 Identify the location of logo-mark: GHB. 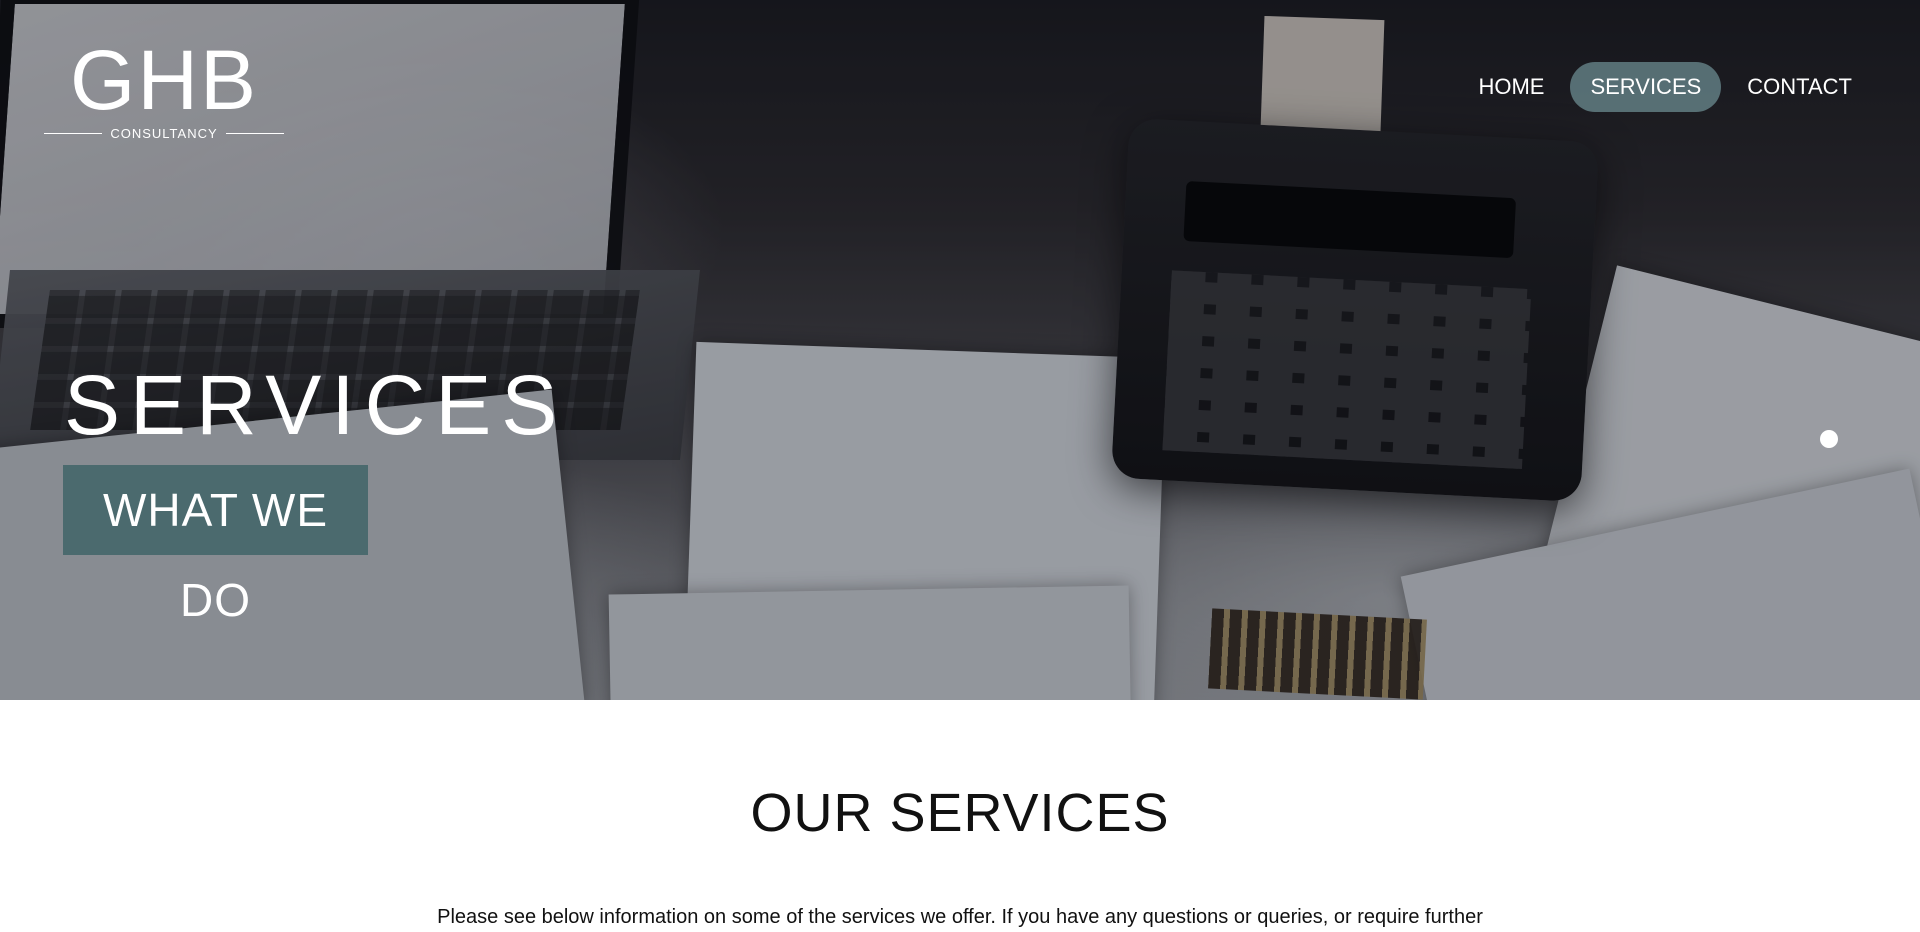
(164, 80).